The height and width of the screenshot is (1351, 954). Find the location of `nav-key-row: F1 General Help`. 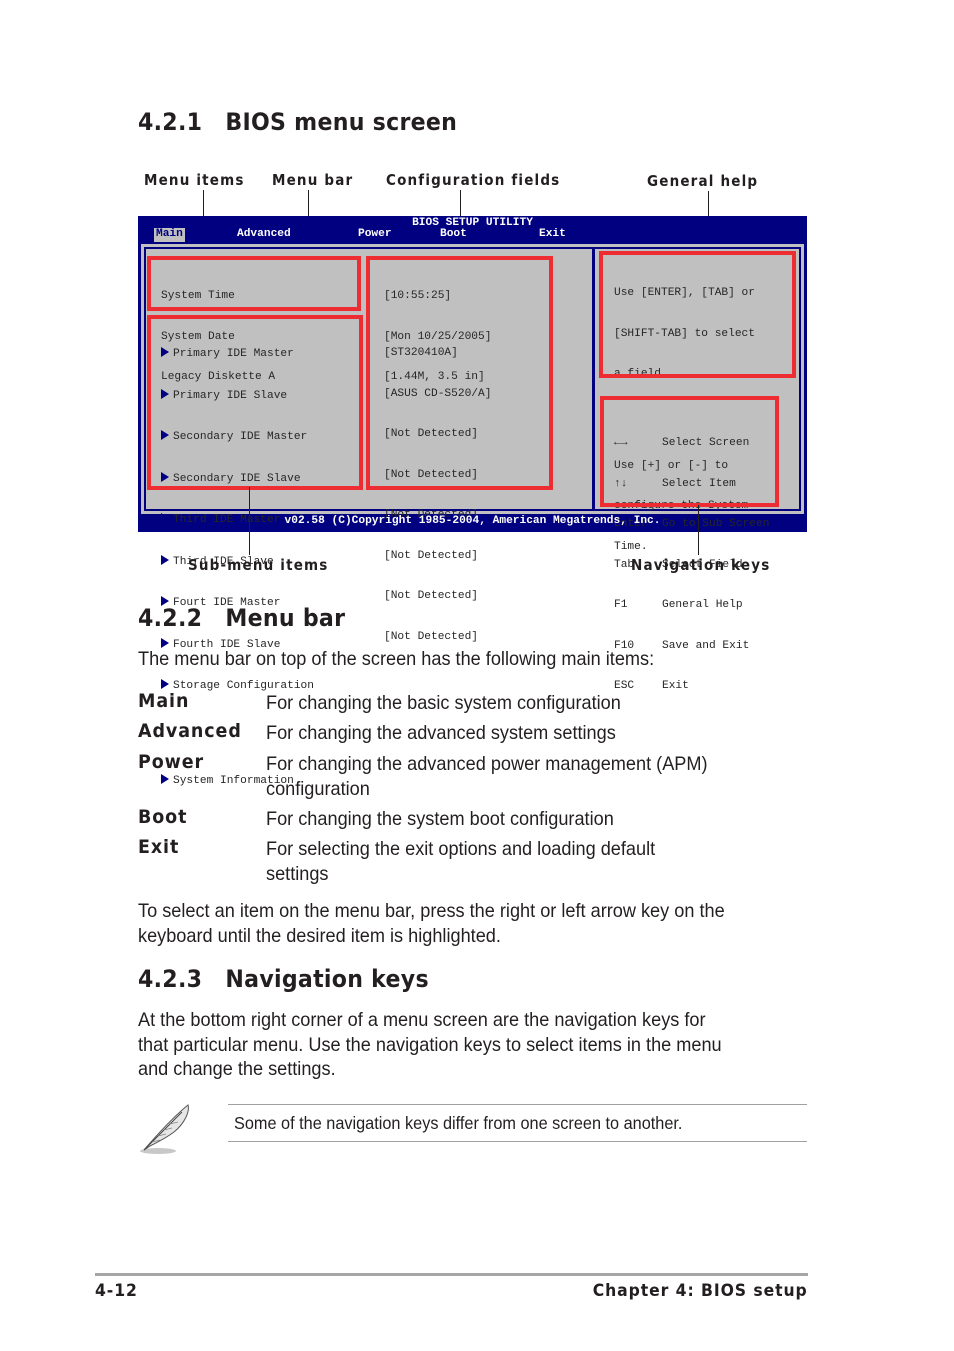

nav-key-row: F1 General Help is located at coordinates (678, 605).